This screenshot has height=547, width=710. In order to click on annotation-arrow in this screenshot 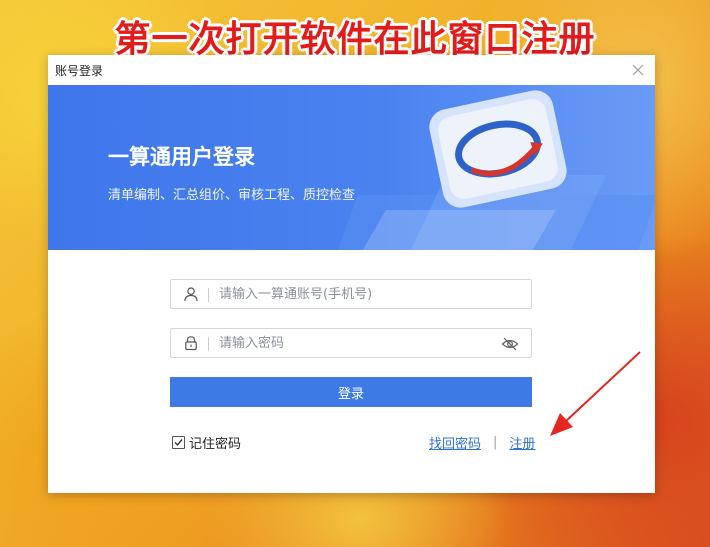, I will do `click(595, 393)`.